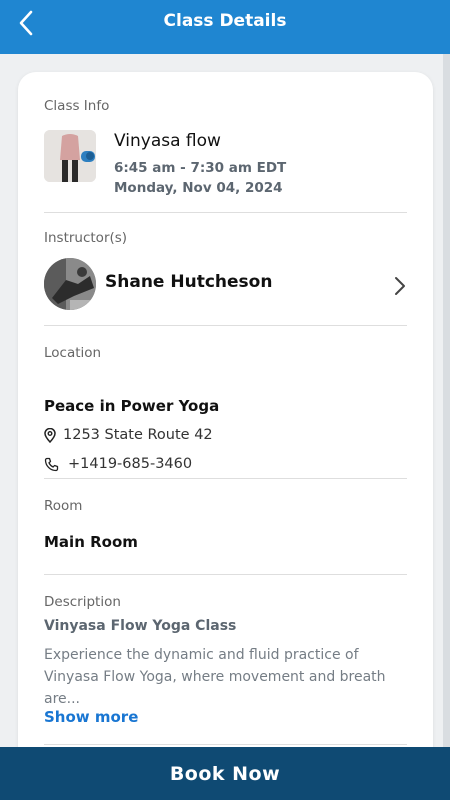 This screenshot has height=800, width=450. I want to click on back-button, so click(26, 23).